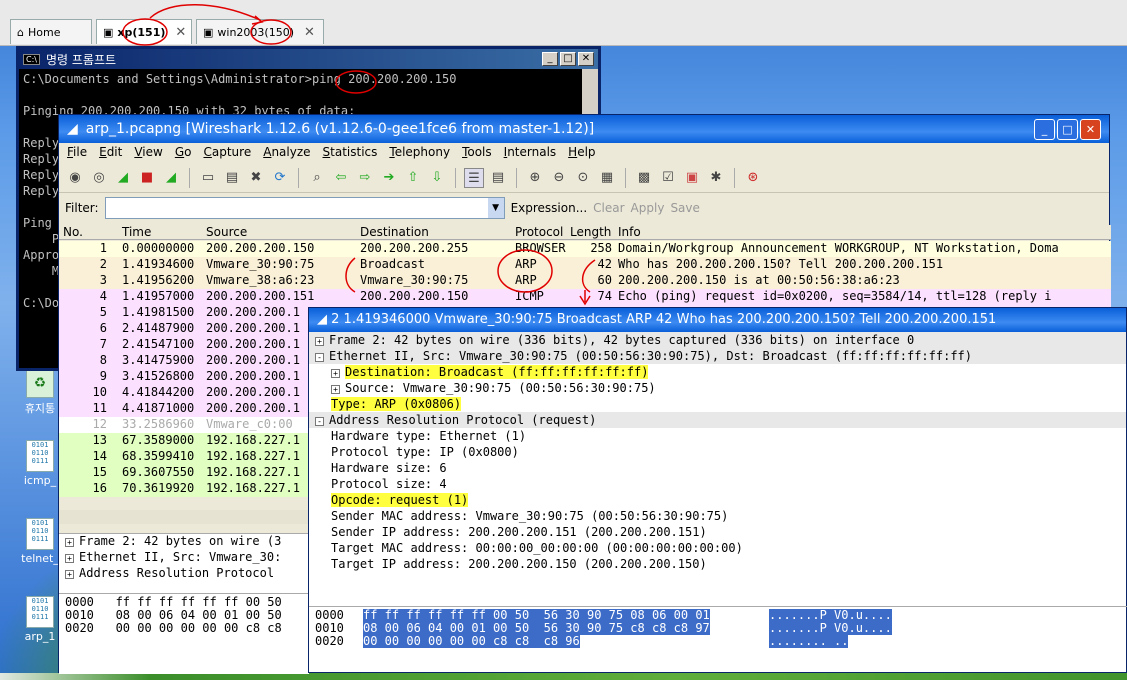 The width and height of the screenshot is (1127, 680). I want to click on menu-item-telephony: Telephony, so click(419, 153).